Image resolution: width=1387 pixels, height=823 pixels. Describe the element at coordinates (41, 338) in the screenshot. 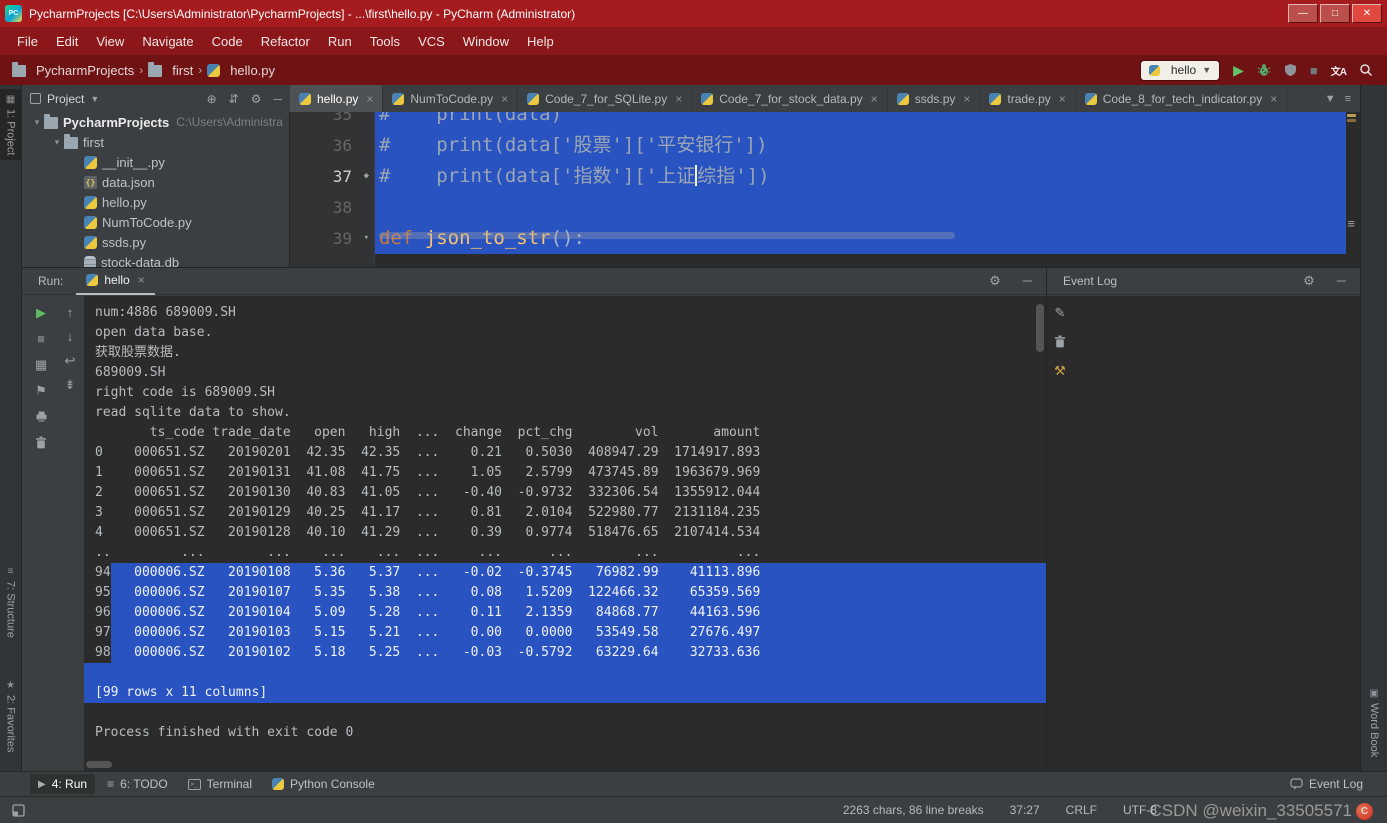

I see `stop-icon: ■` at that location.